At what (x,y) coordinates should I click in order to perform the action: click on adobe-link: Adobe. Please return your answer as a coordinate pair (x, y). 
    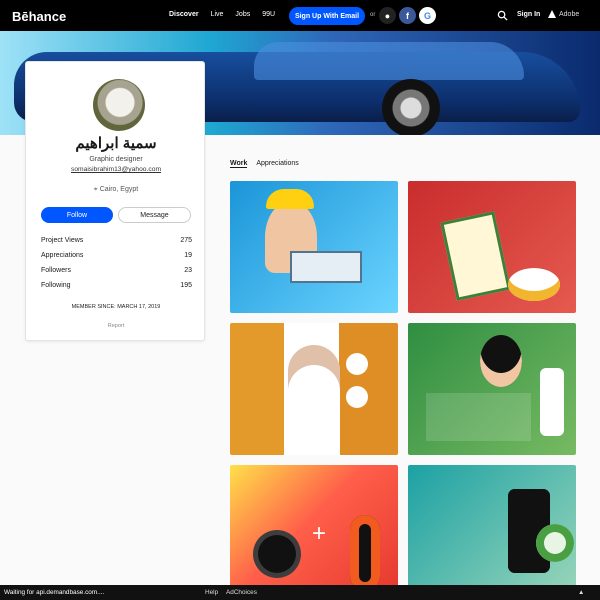
    Looking at the image, I should click on (563, 14).